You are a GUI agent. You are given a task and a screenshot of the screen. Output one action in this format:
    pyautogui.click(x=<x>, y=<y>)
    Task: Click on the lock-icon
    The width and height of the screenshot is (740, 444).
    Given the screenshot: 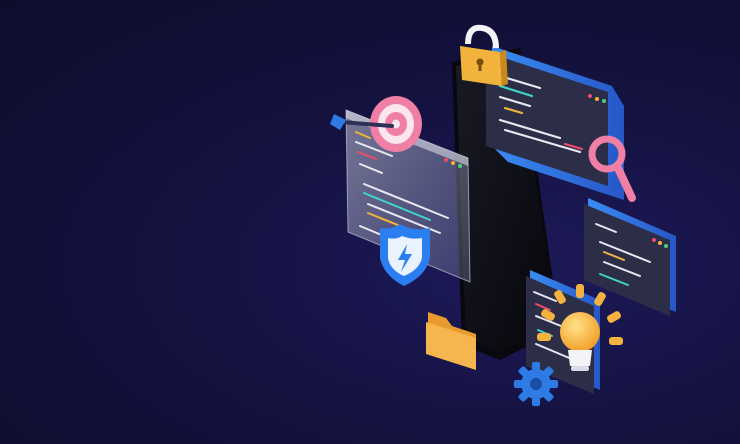 What is the action you would take?
    pyautogui.click(x=484, y=55)
    